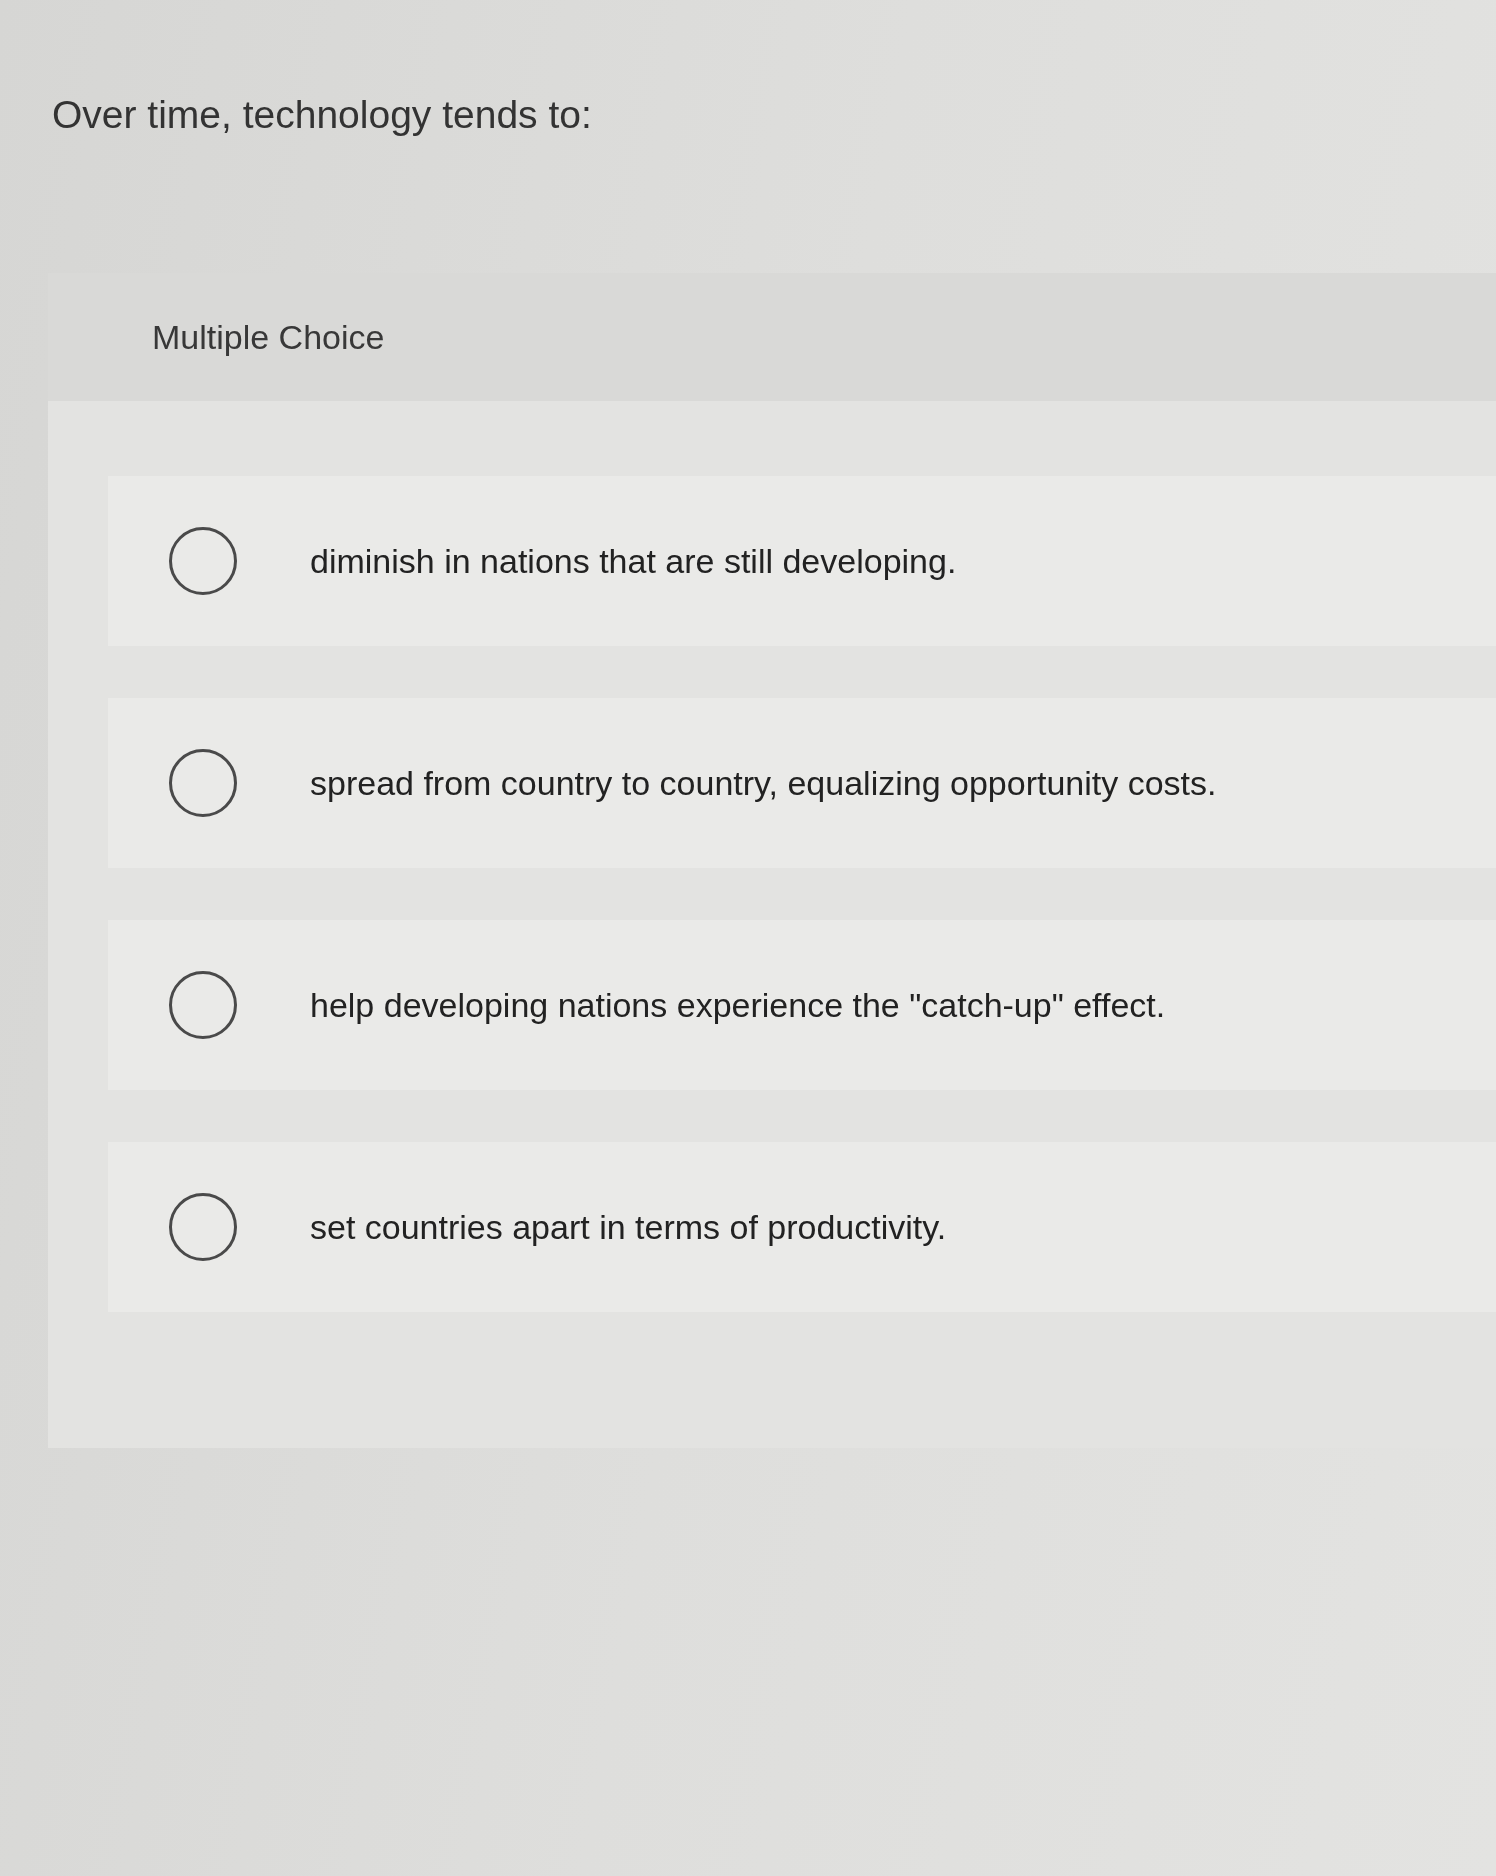 This screenshot has width=1496, height=1876. I want to click on answer-option: help developing nations experience the "catch-up" effect., so click(802, 1005).